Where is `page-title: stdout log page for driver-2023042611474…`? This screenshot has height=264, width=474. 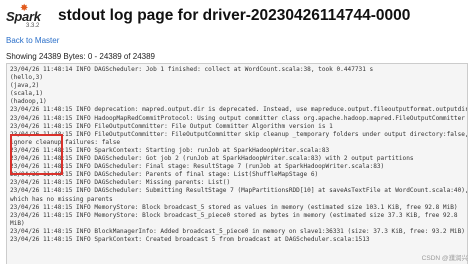 page-title: stdout log page for driver-2023042611474… is located at coordinates (234, 15).